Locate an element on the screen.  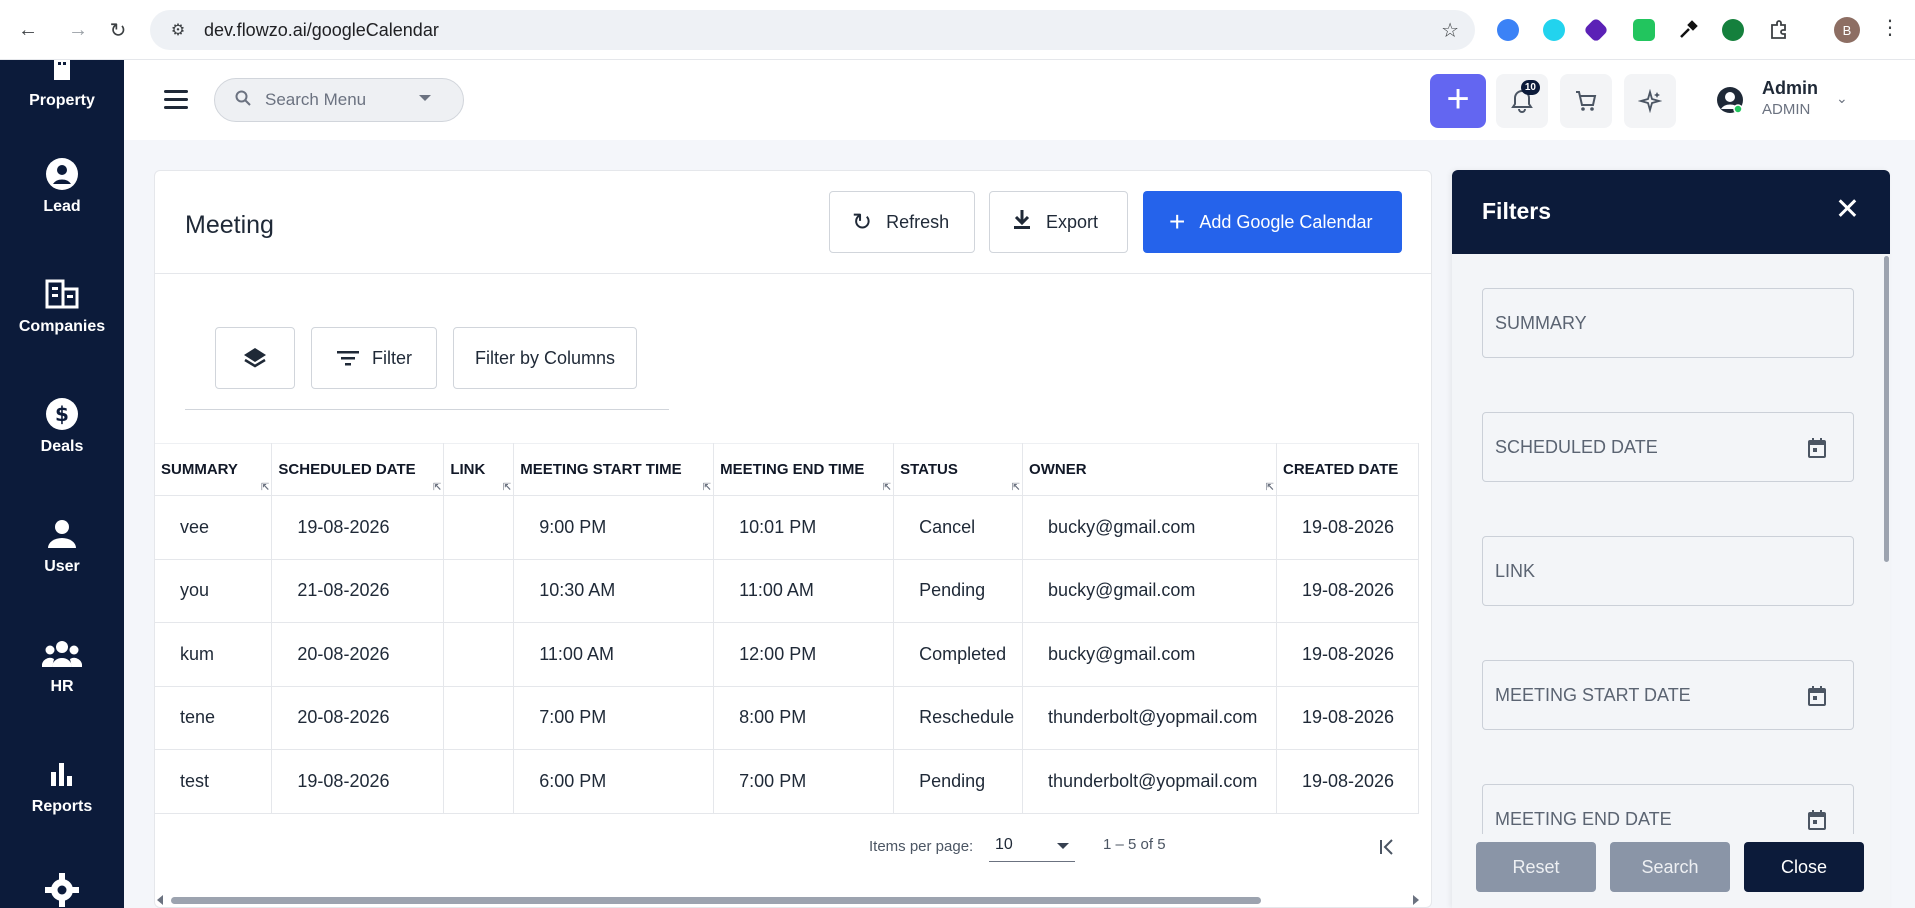
export-button: Export is located at coordinates (1058, 222).